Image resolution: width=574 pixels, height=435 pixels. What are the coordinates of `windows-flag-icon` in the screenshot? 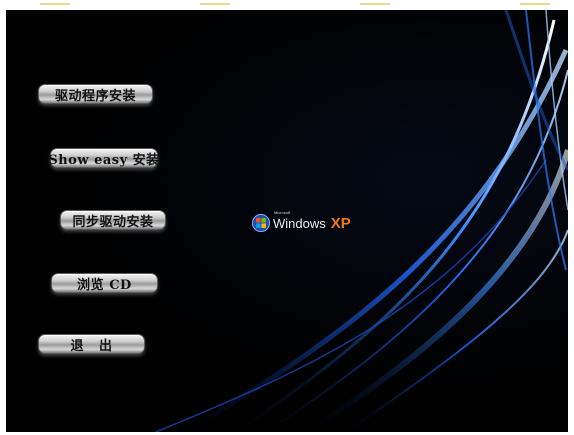 It's located at (261, 223).